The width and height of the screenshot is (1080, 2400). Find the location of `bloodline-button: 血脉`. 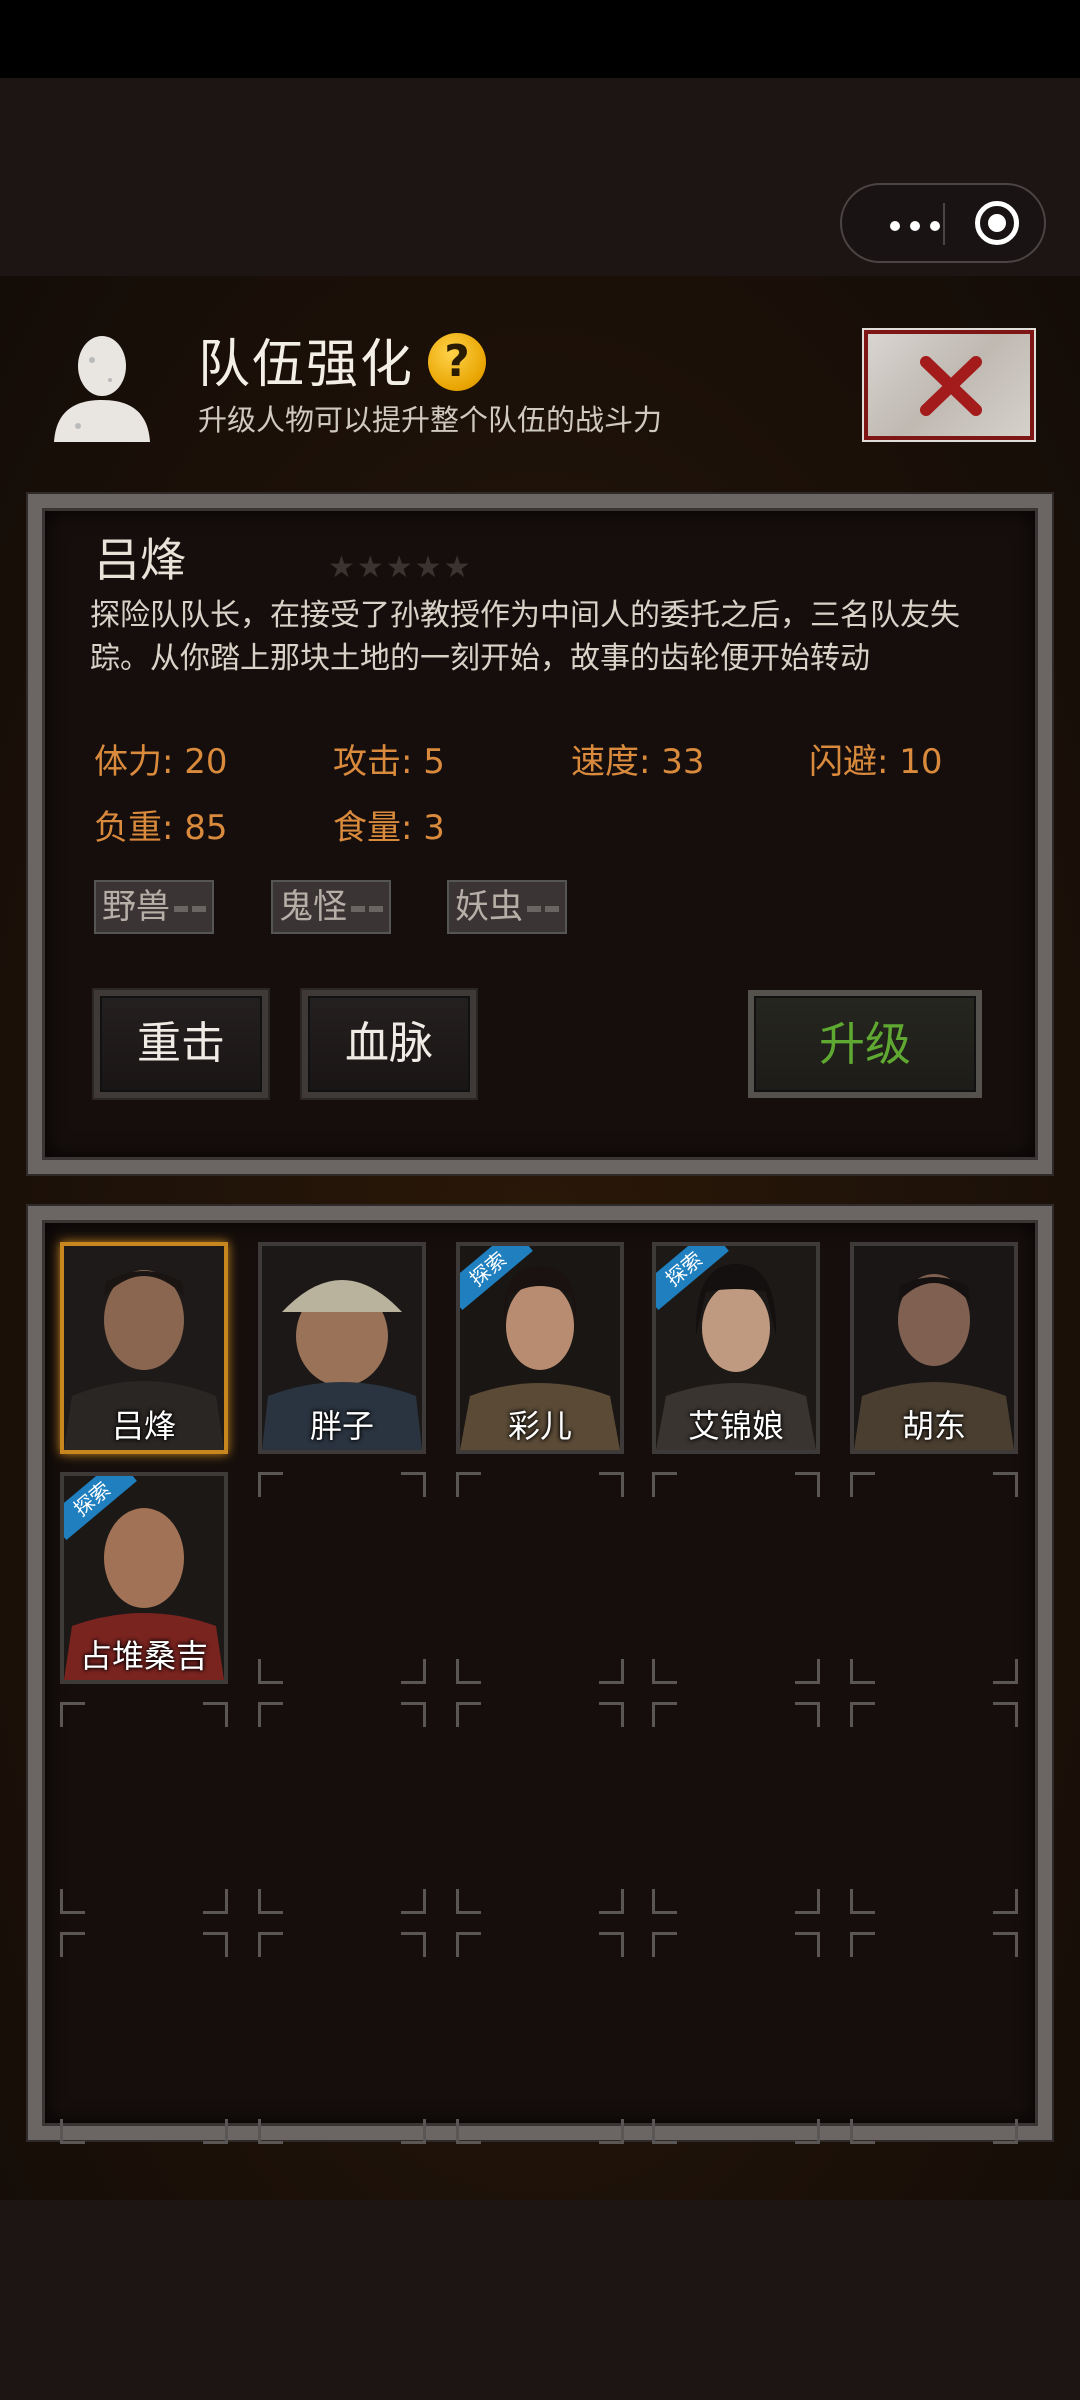

bloodline-button: 血脉 is located at coordinates (389, 1044).